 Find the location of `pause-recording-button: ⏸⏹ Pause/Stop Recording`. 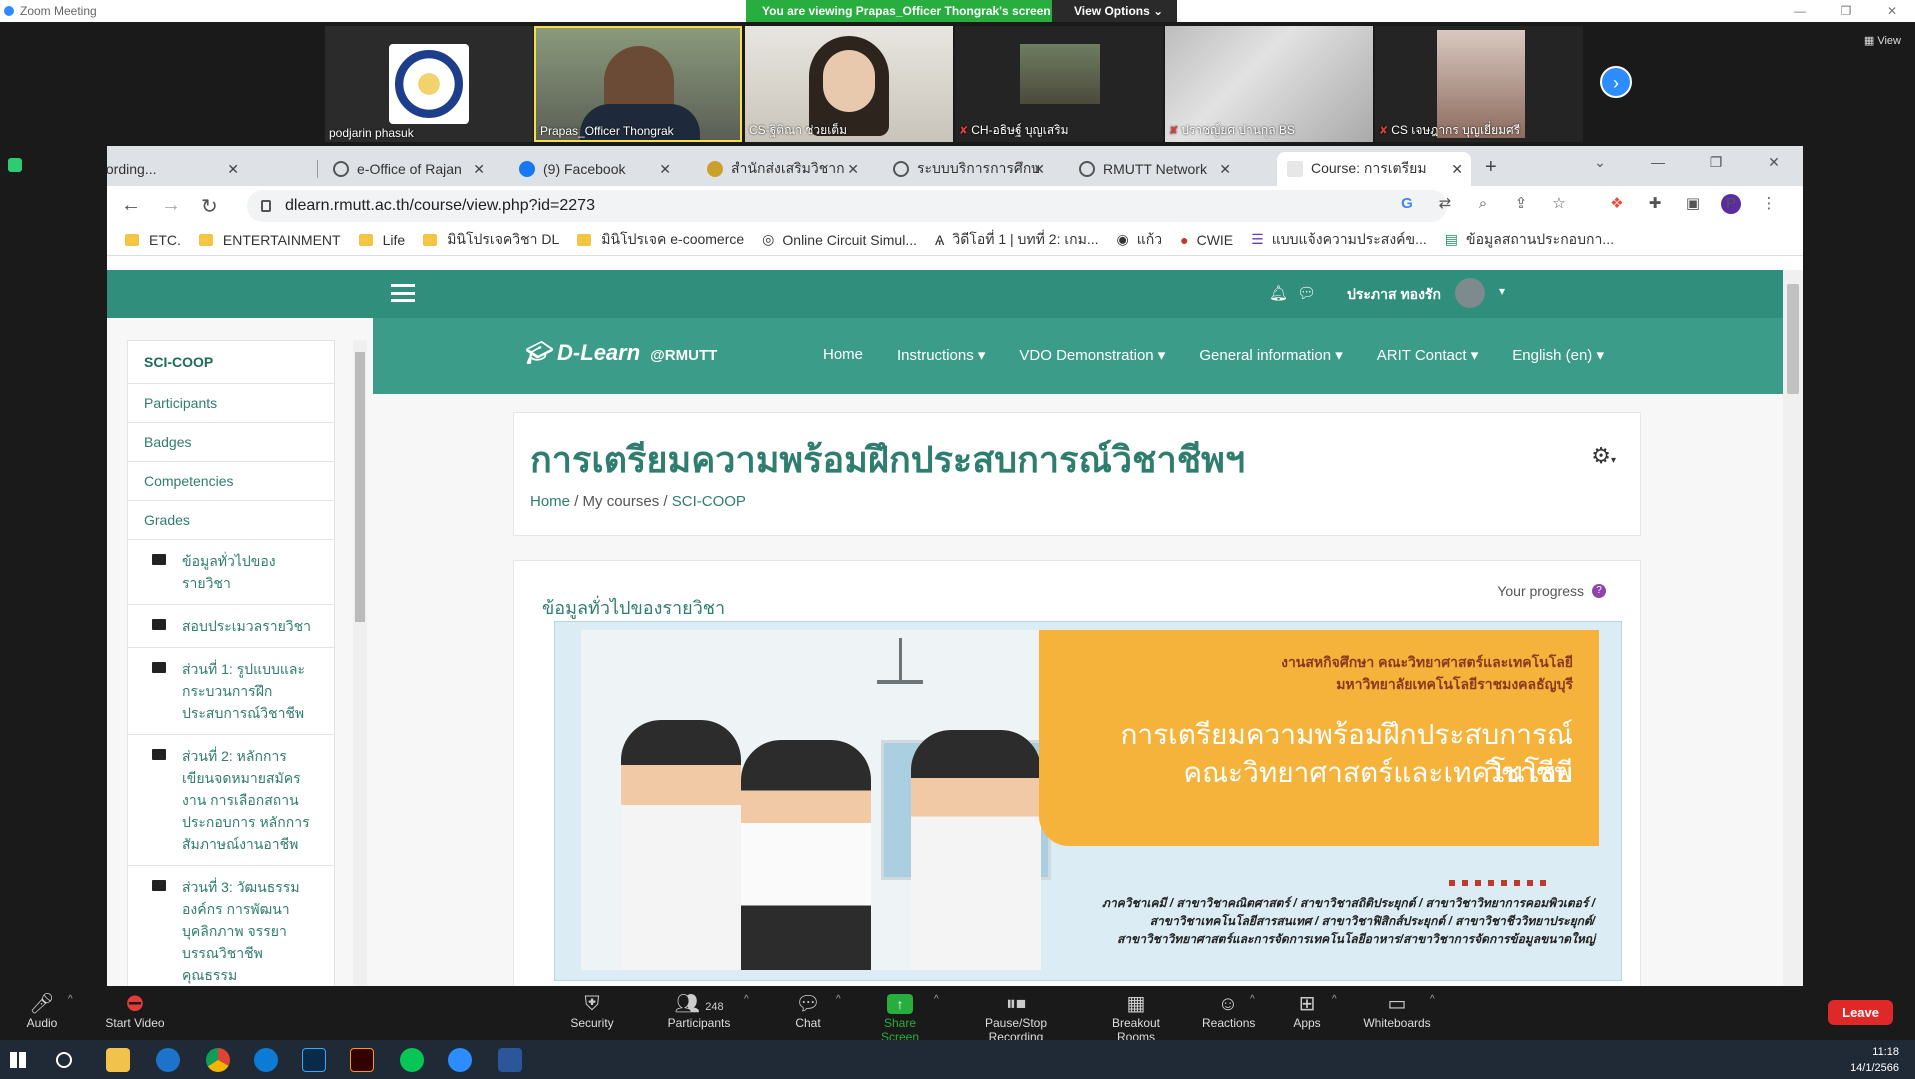

pause-recording-button: ⏸⏹ Pause/Stop Recording is located at coordinates (1016, 1018).